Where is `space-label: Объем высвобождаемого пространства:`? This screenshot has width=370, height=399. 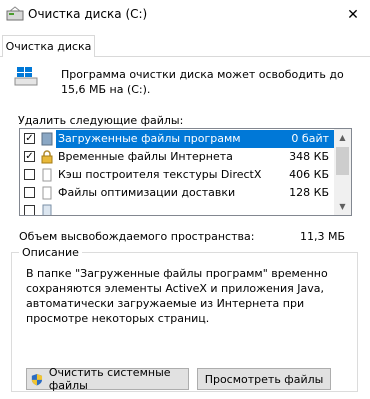 space-label: Объем высвобождаемого пространства: is located at coordinates (137, 236).